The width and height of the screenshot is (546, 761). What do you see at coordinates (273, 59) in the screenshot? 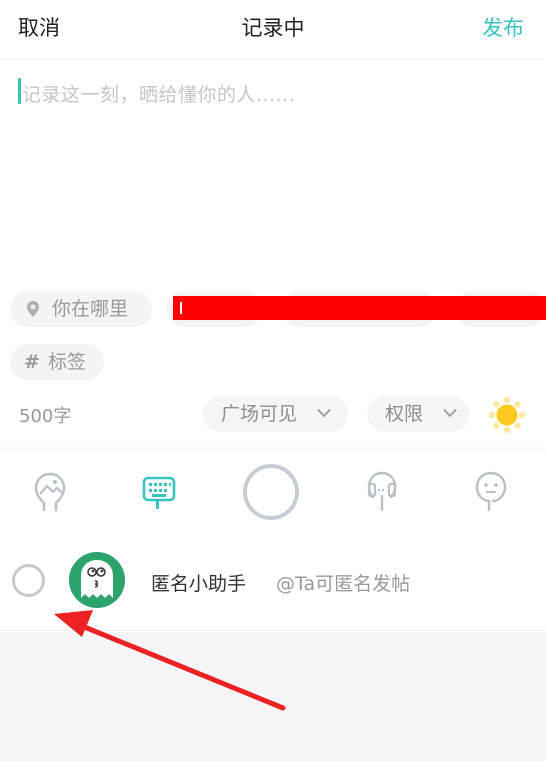
I see `header-divider` at bounding box center [273, 59].